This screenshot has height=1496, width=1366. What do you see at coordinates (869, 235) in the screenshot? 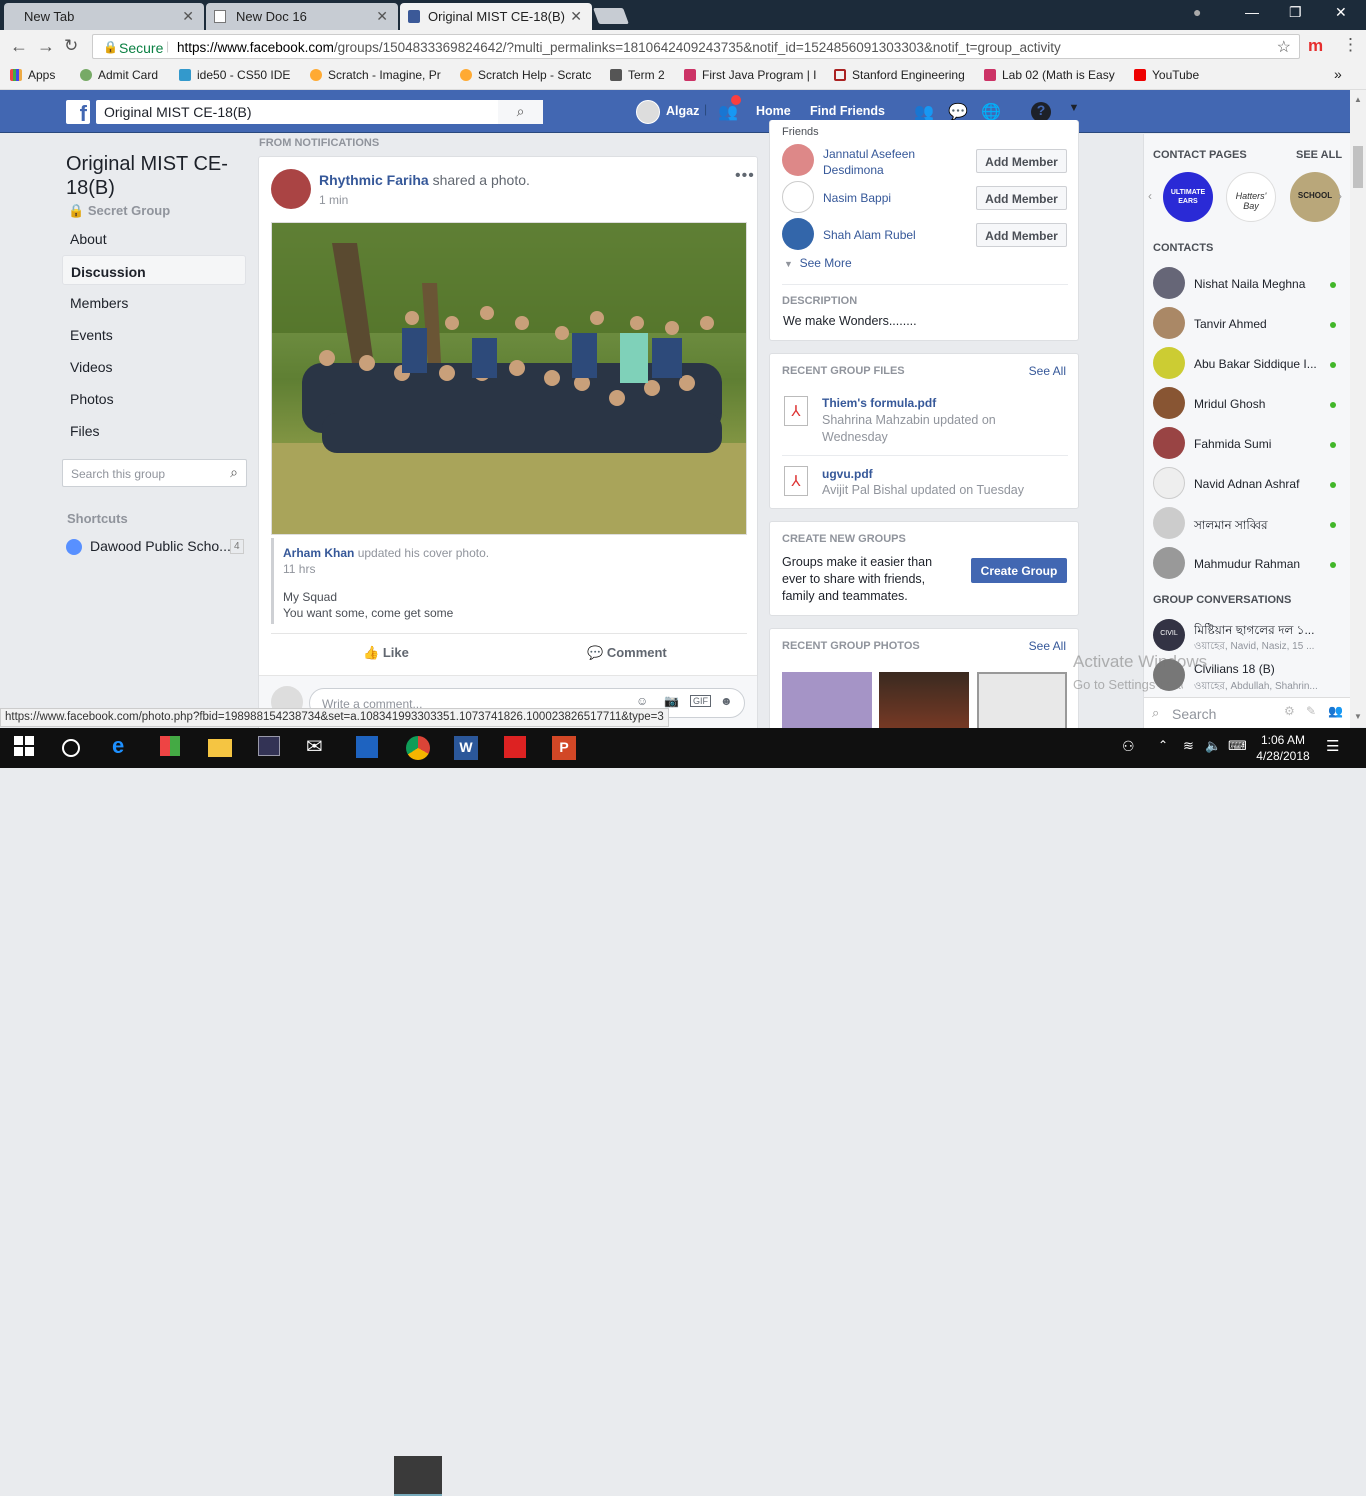
I see `suggestion-name: Shah Alam Rubel` at bounding box center [869, 235].